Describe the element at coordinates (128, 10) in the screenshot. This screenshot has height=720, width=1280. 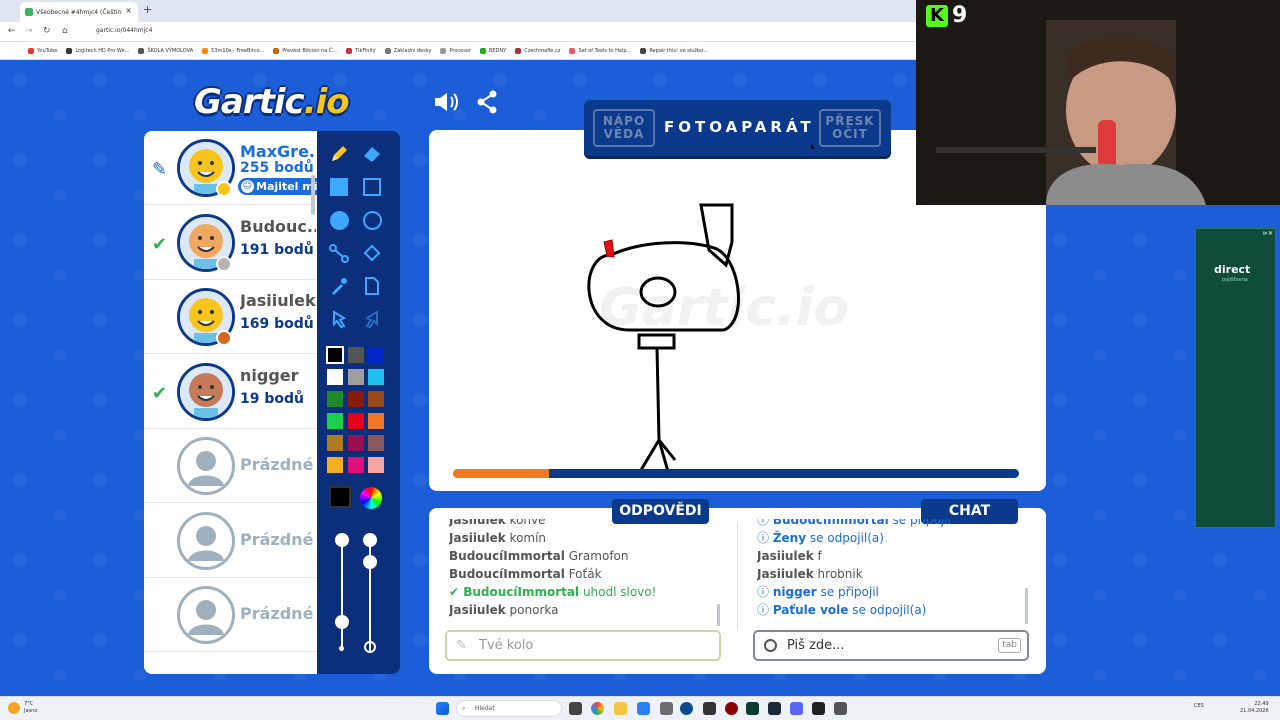
I see `close-tab-icon: ×` at that location.